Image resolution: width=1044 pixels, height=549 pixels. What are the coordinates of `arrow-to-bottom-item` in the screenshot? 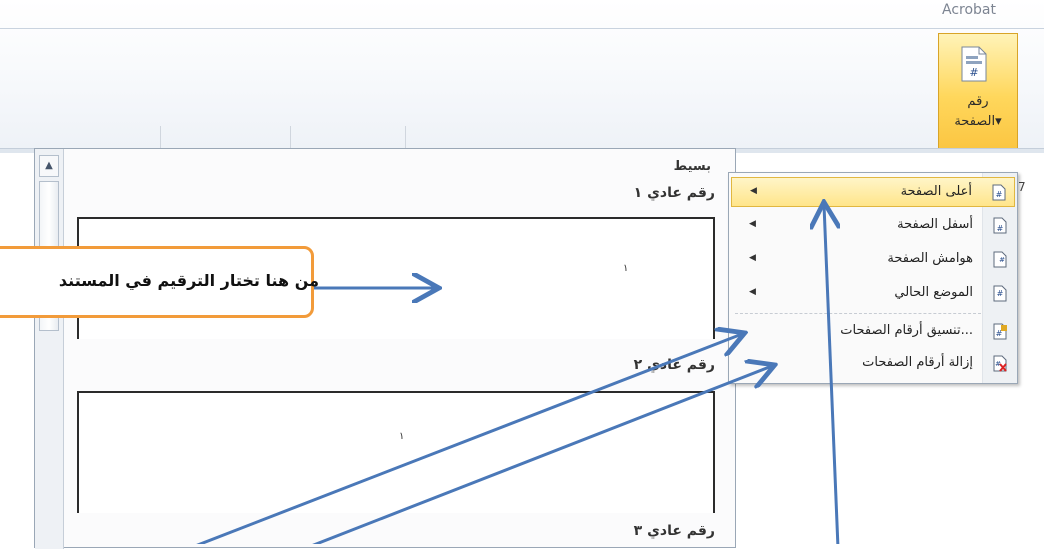 It's located at (831, 374).